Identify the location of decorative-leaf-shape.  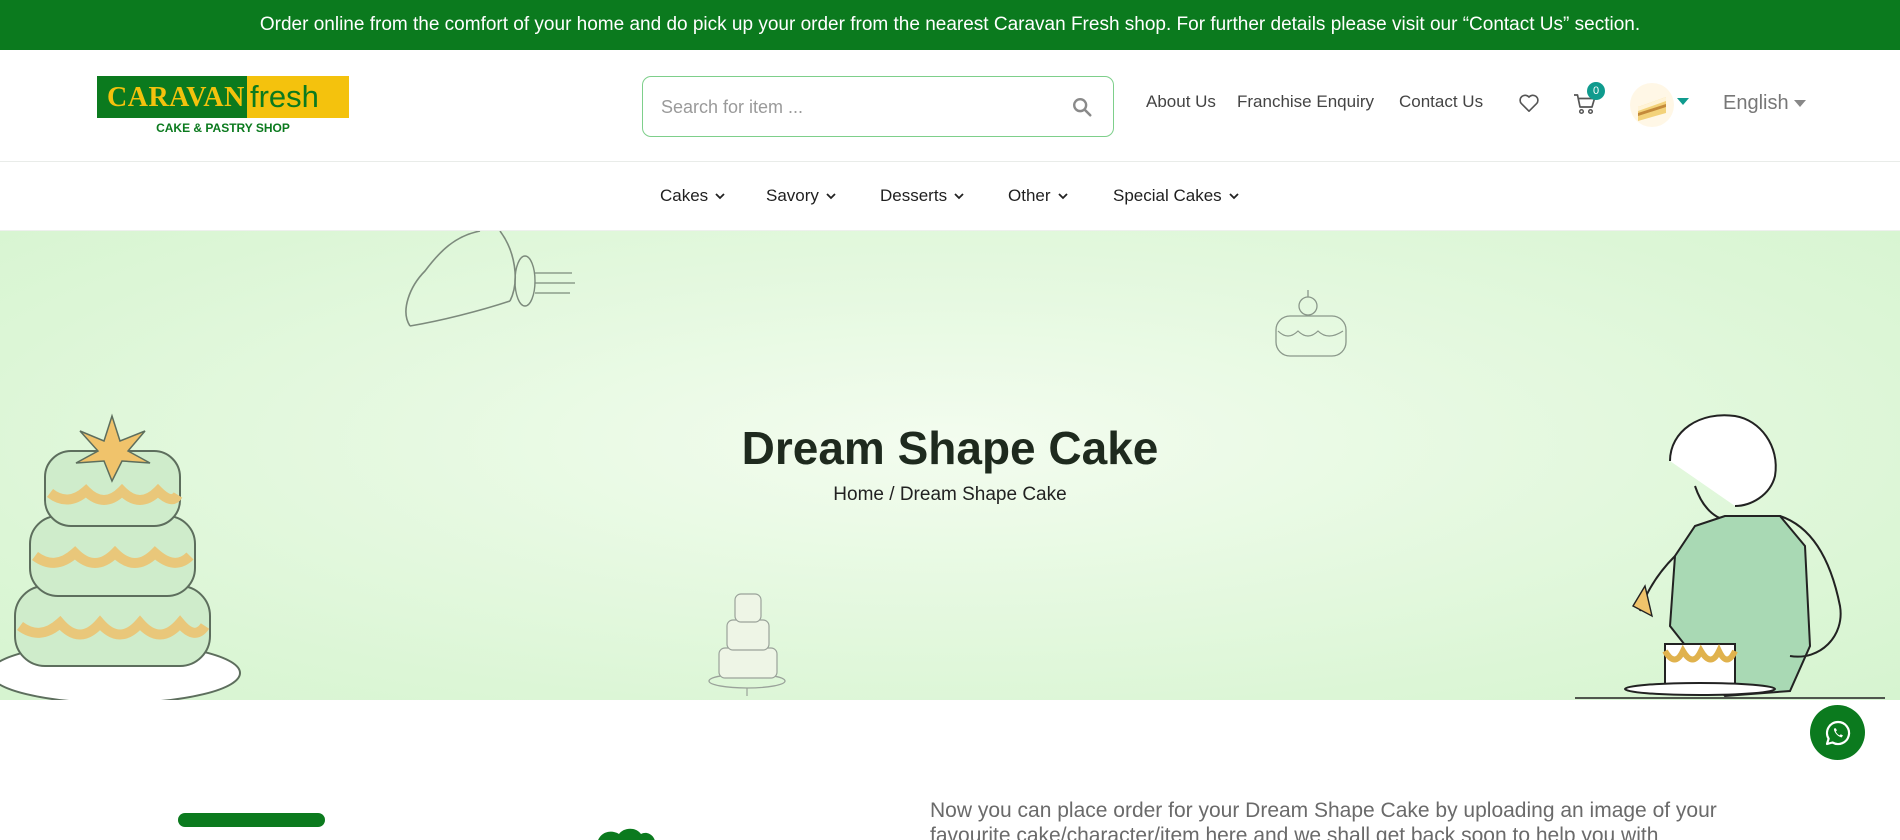
(626, 834).